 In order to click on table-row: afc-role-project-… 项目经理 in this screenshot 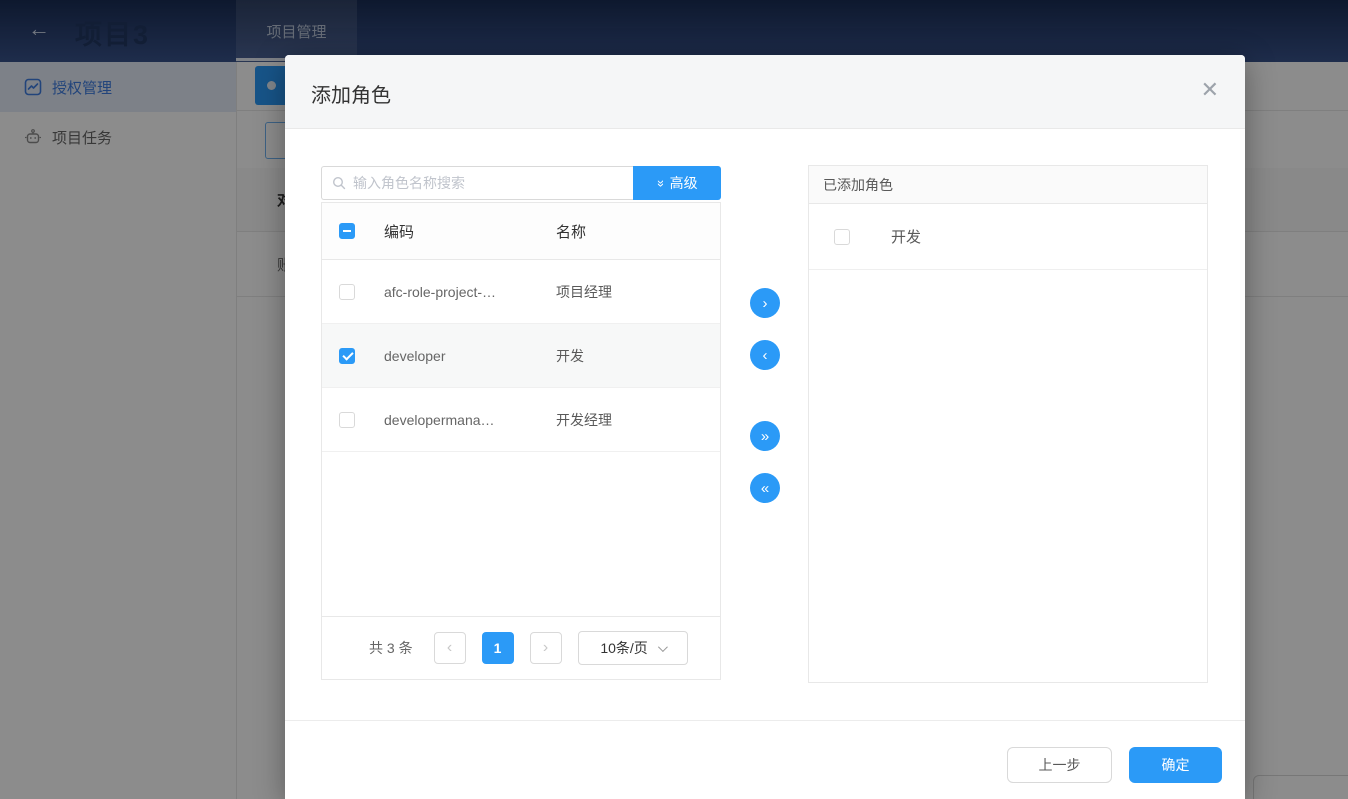, I will do `click(521, 292)`.